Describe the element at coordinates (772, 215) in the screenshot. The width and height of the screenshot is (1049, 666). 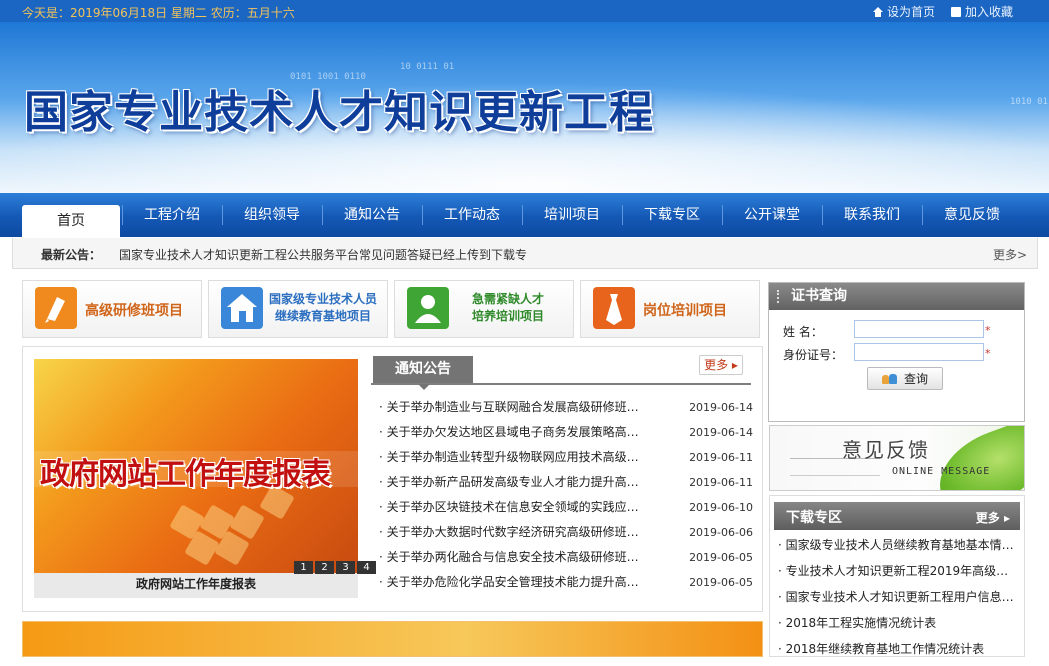
I see `nav-item: 公开课堂` at that location.